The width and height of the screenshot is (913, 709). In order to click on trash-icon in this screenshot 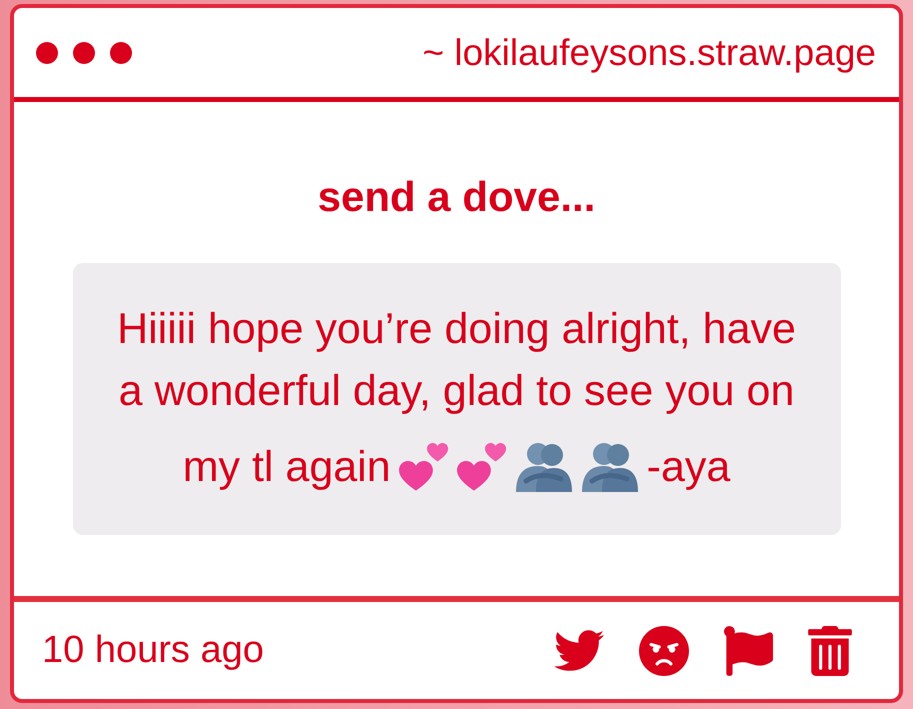, I will do `click(830, 651)`.